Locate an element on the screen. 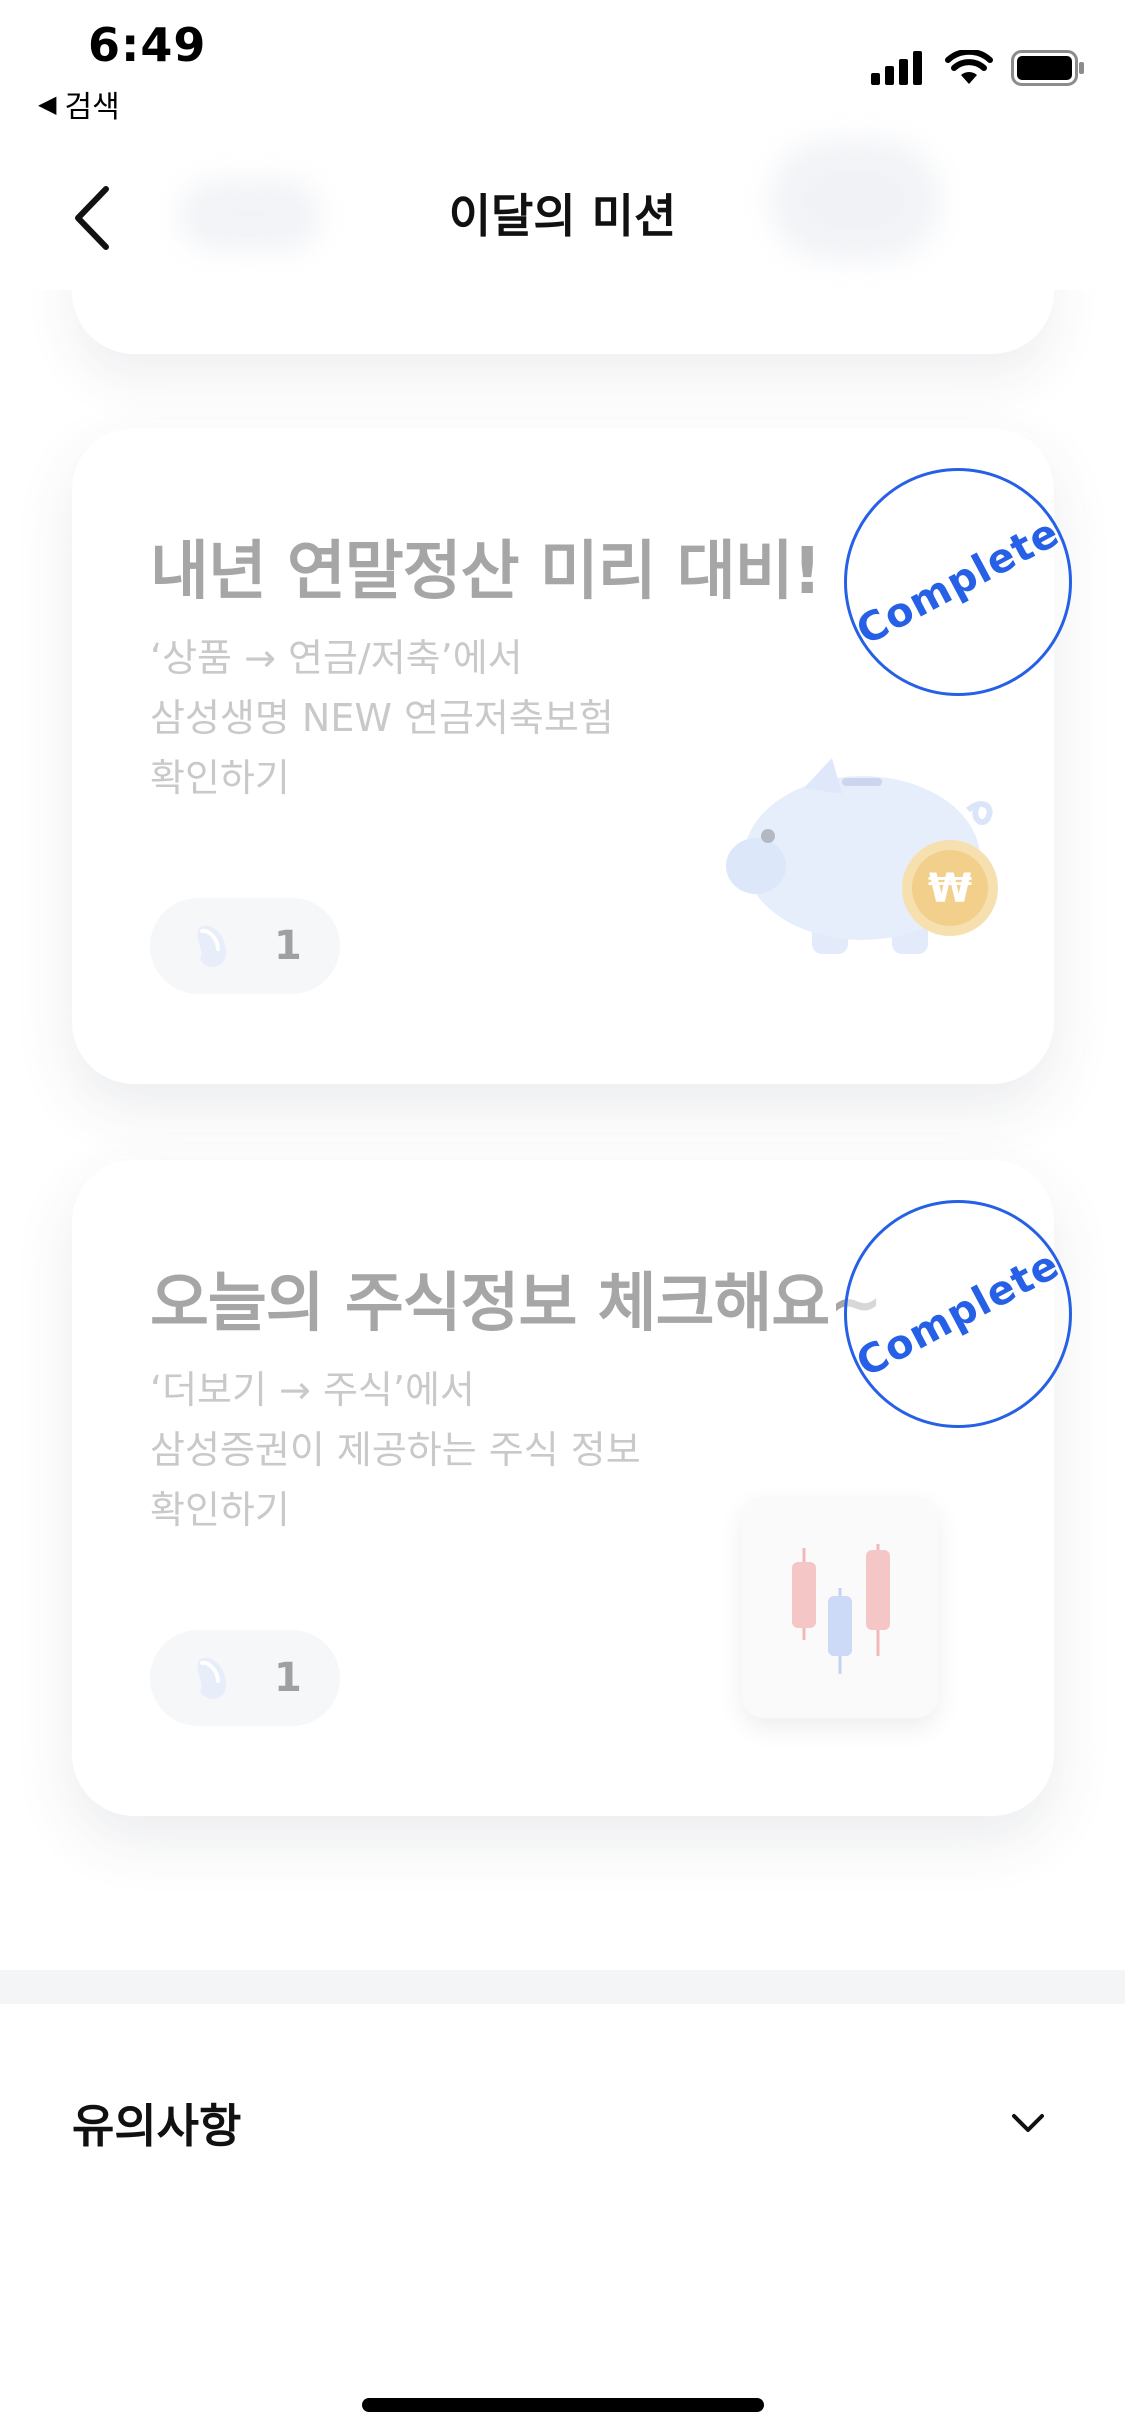  notice-accordion: 유의사항 is located at coordinates (562, 2125).